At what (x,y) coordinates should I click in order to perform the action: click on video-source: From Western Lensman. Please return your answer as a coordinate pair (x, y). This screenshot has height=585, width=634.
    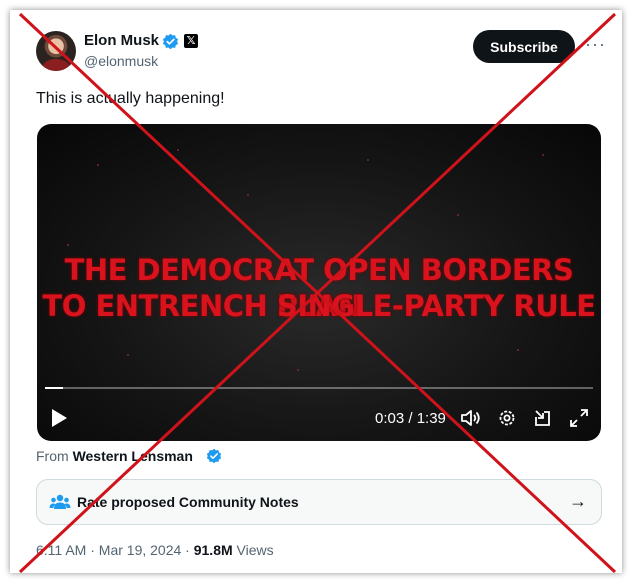
    Looking at the image, I should click on (114, 456).